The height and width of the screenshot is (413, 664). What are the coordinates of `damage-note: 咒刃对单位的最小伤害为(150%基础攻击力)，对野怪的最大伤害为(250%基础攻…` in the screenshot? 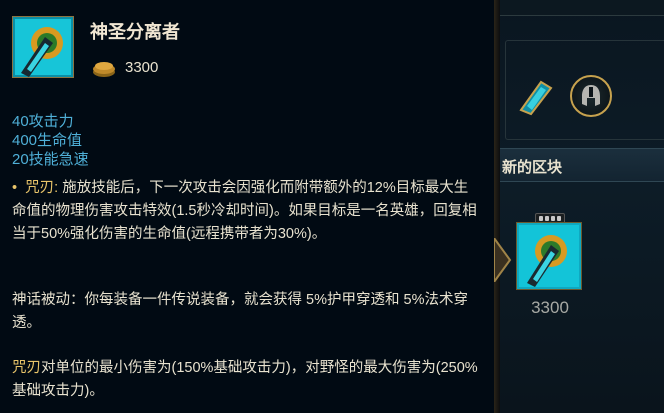 It's located at (247, 380).